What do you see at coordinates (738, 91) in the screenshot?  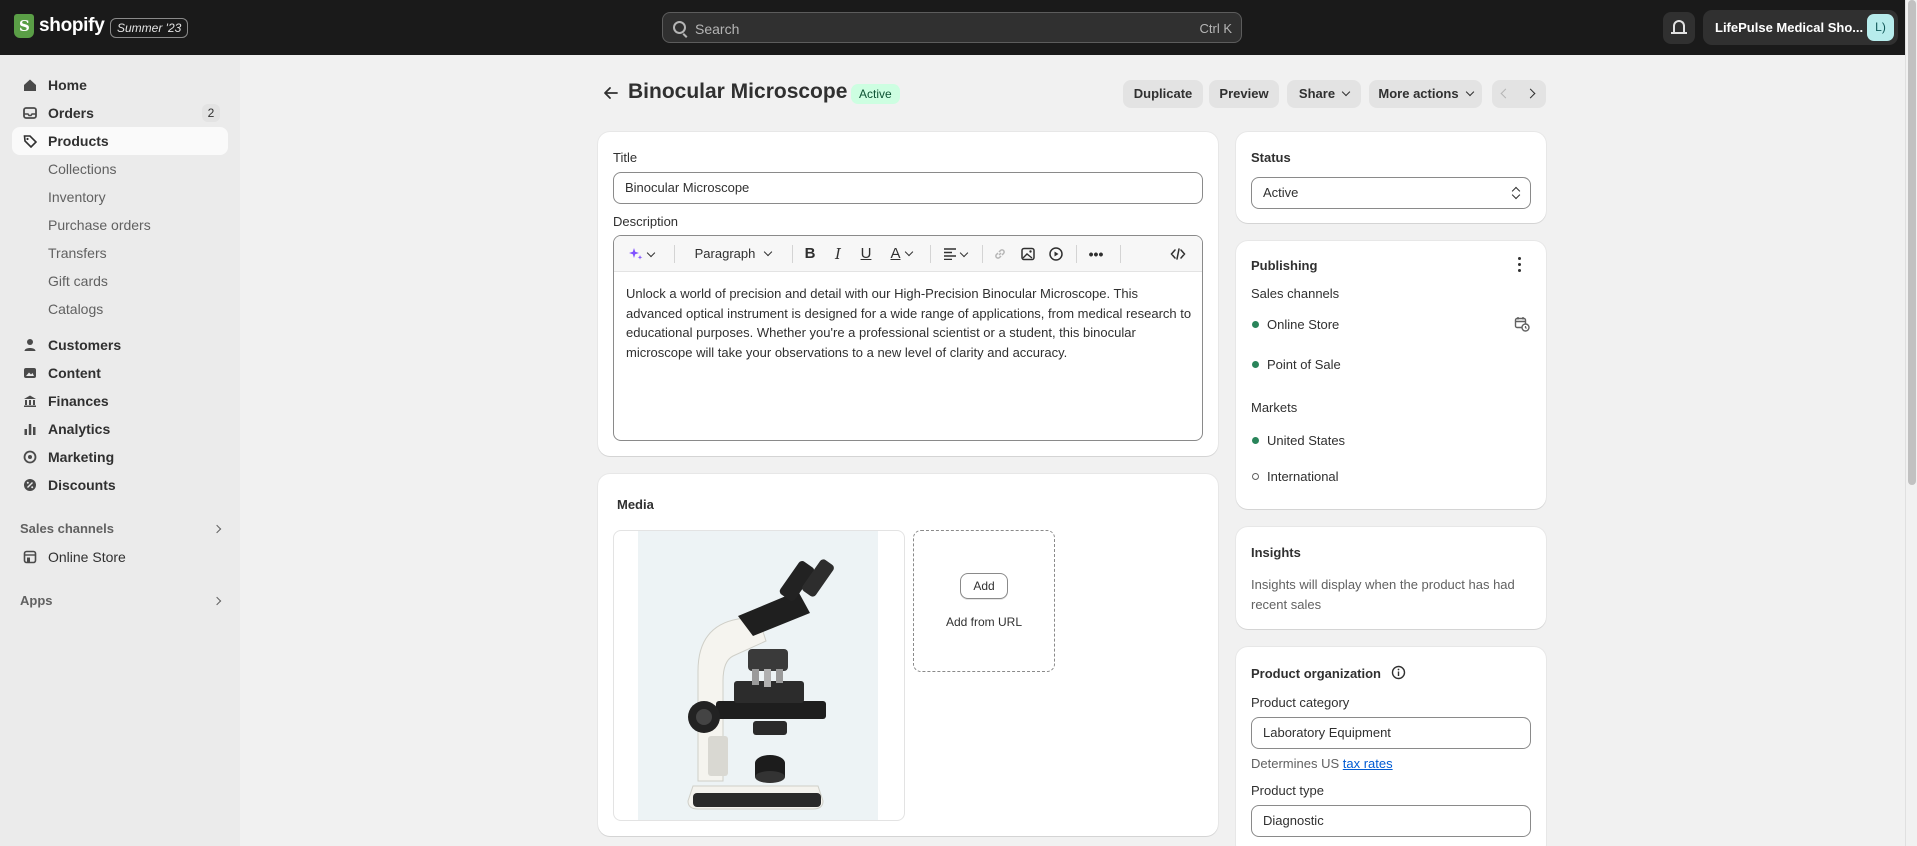 I see `page-title: Binocular Microscope` at bounding box center [738, 91].